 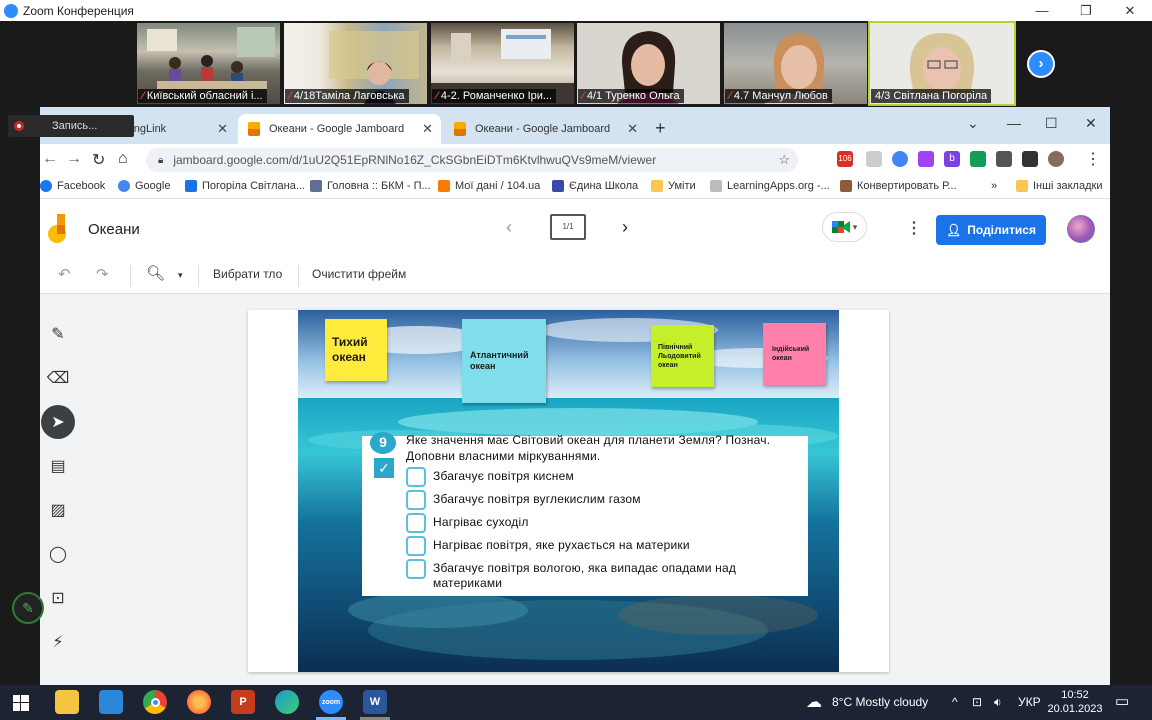 What do you see at coordinates (58, 422) in the screenshot?
I see `select-tool-icon: ➤` at bounding box center [58, 422].